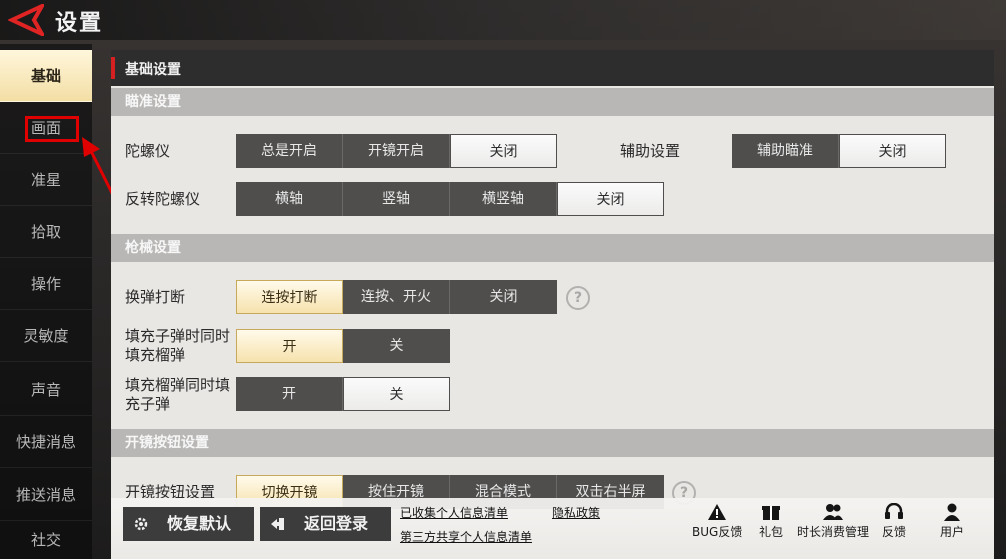 The height and width of the screenshot is (559, 1006). Describe the element at coordinates (576, 512) in the screenshot. I see `privacy-policy-link: 隐私政策` at that location.